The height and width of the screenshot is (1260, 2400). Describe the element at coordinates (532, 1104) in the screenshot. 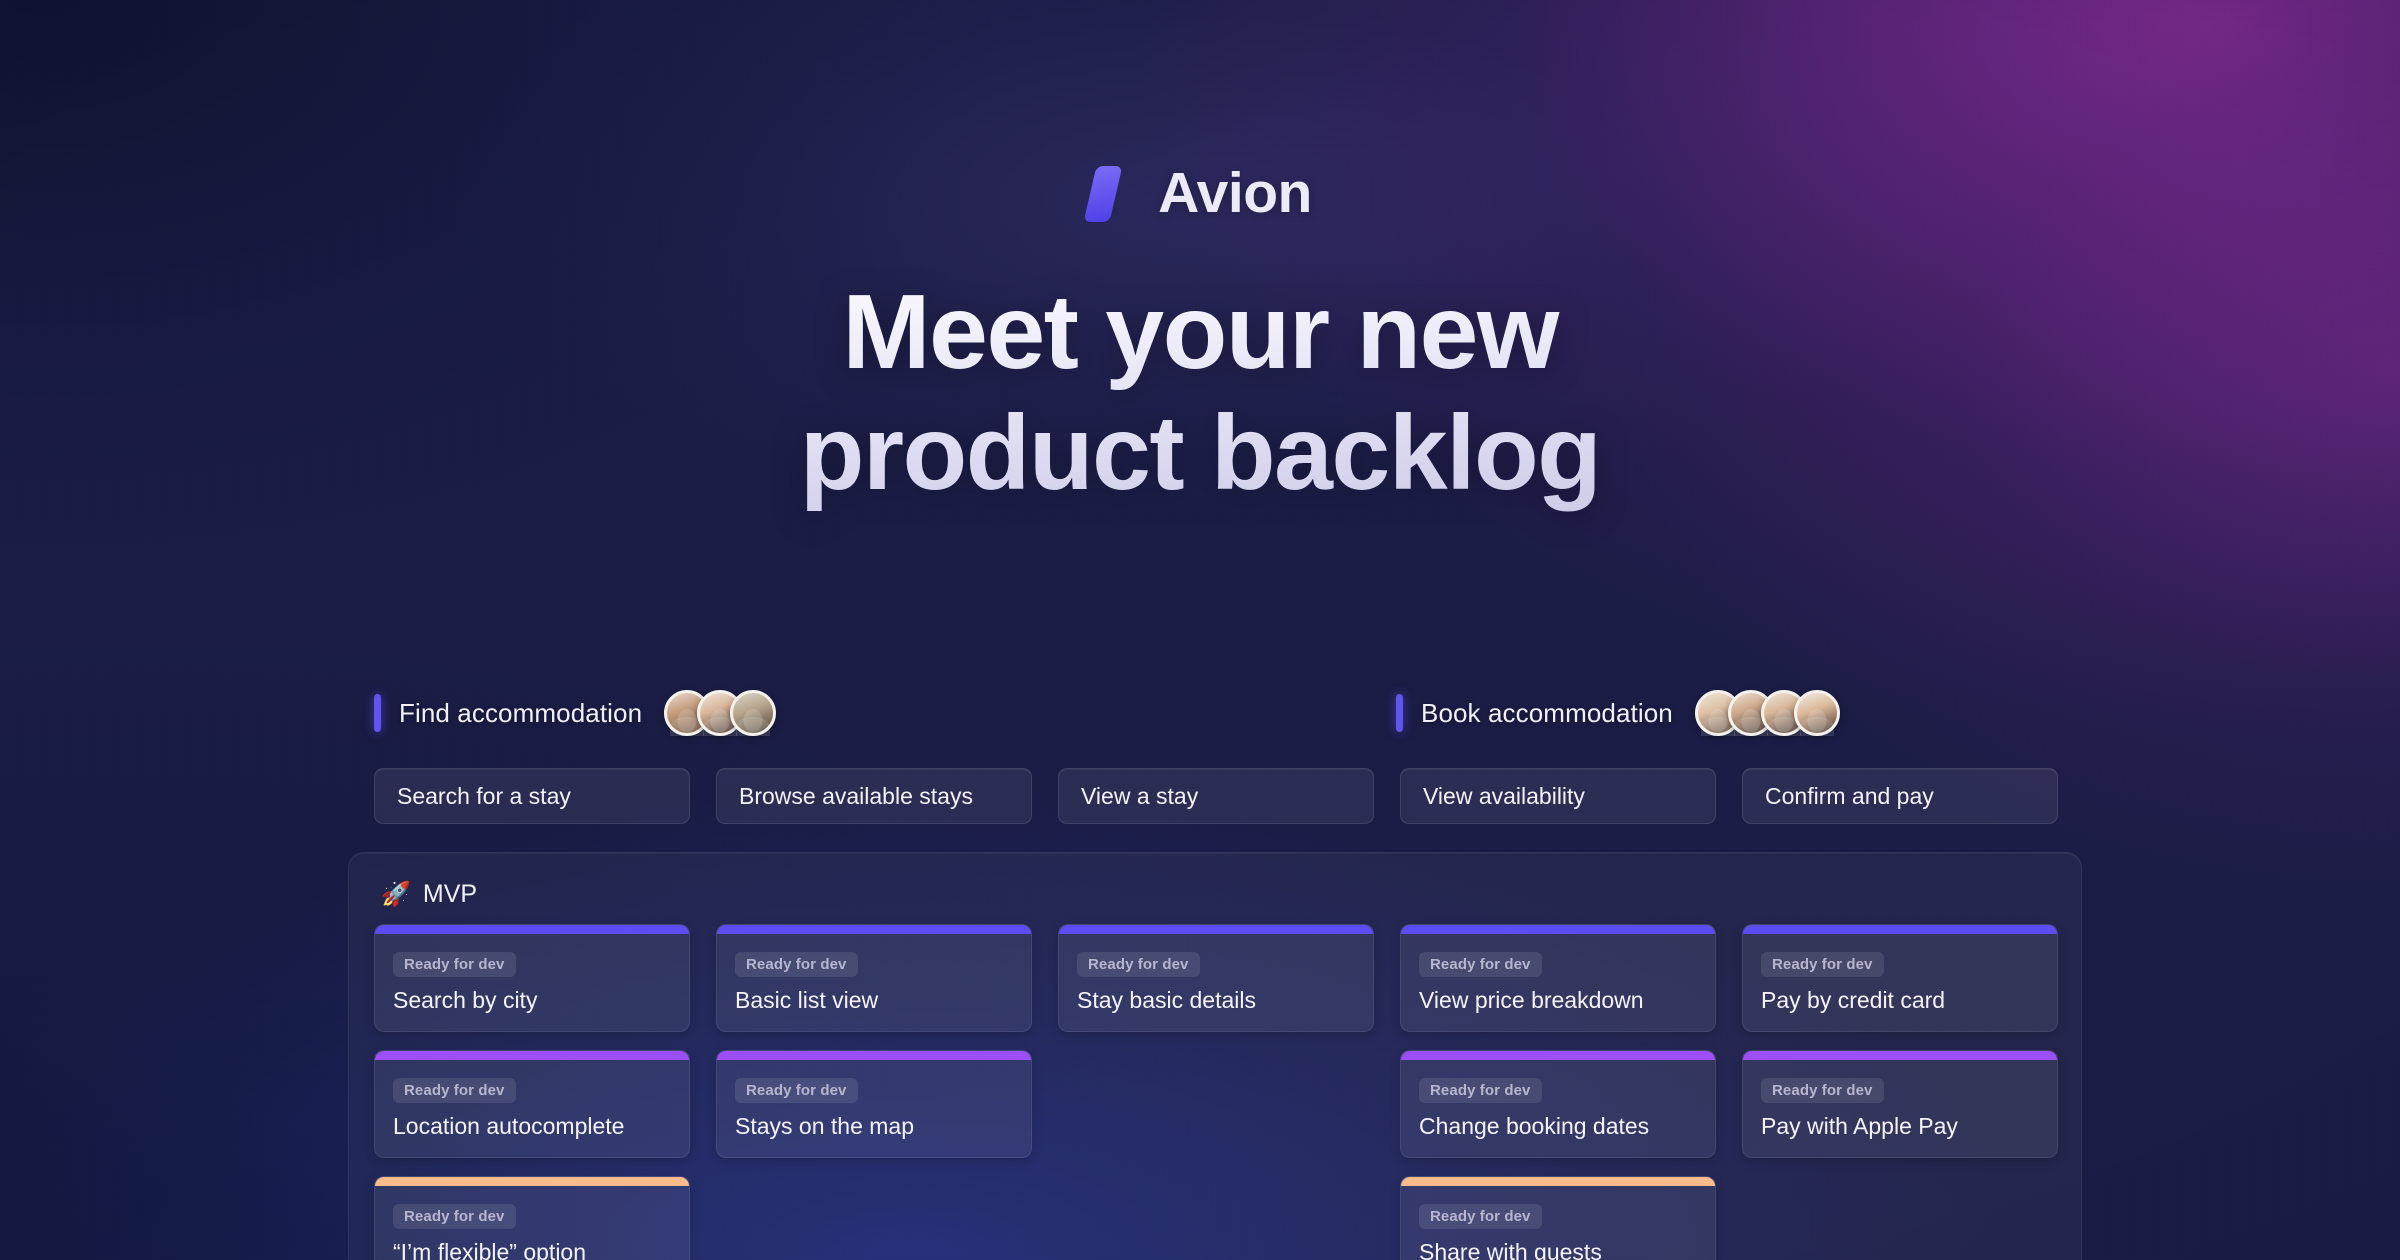

I see `story-card: Ready for dev Location autocomplete` at that location.